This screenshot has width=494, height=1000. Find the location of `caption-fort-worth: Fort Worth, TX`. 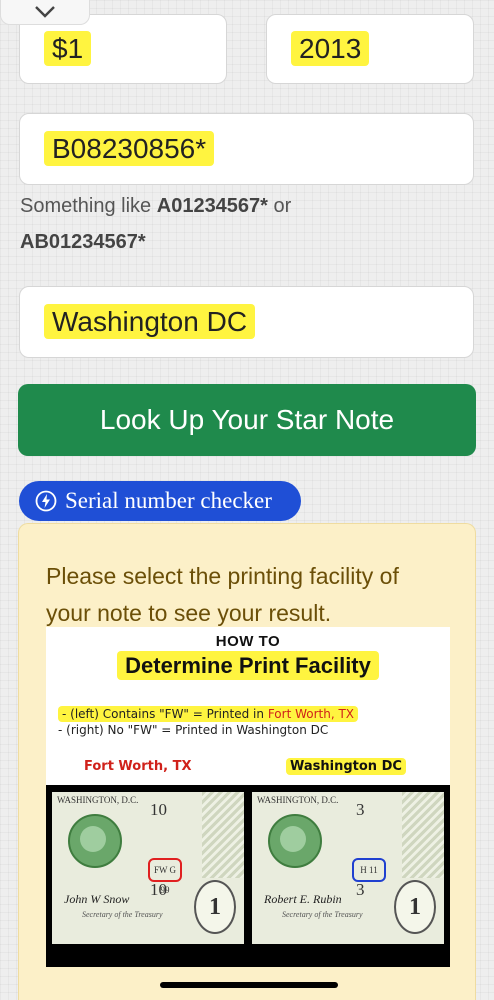

caption-fort-worth: Fort Worth, TX is located at coordinates (138, 766).